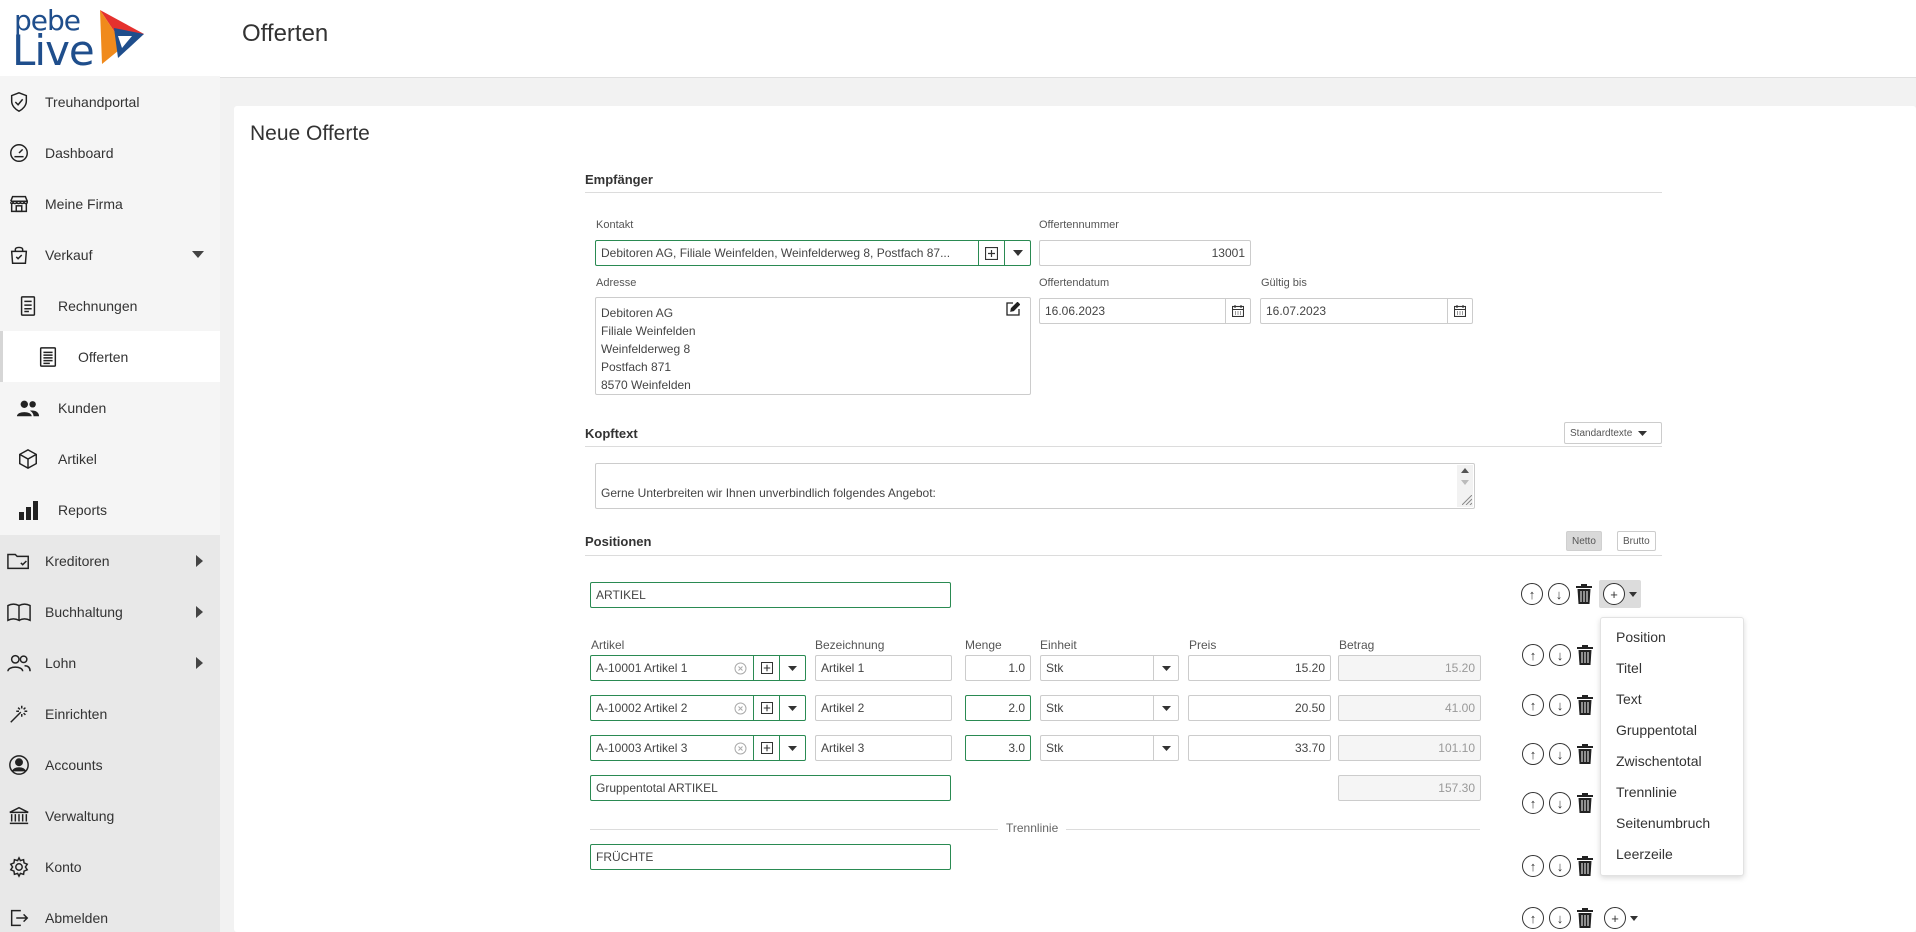 The image size is (1916, 932). Describe the element at coordinates (110, 662) in the screenshot. I see `sidebar-item-lohn: Lohn` at that location.